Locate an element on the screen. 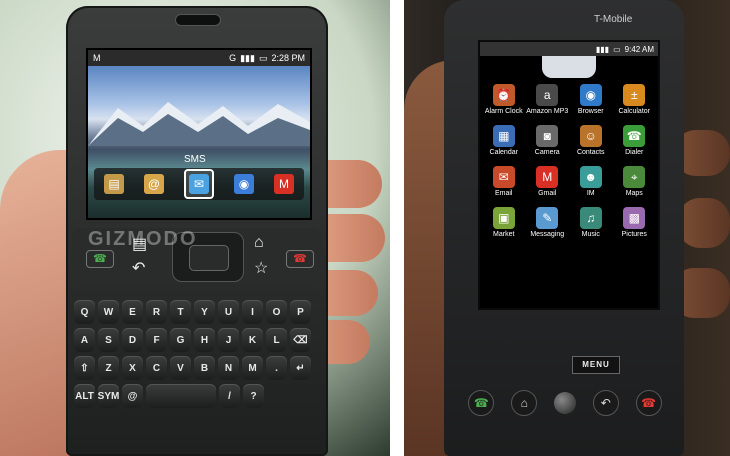  status-time: 2:28 PM is located at coordinates (288, 58).